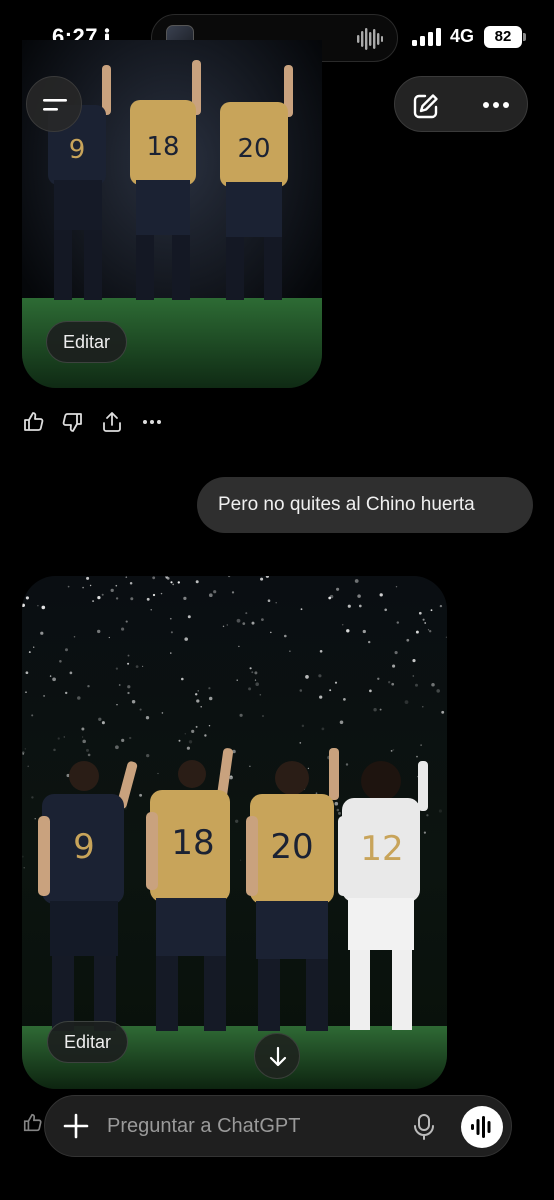 This screenshot has width=554, height=1200. What do you see at coordinates (365, 505) in the screenshot?
I see `user-message-bubble: Pero no quites al Chino huerta` at bounding box center [365, 505].